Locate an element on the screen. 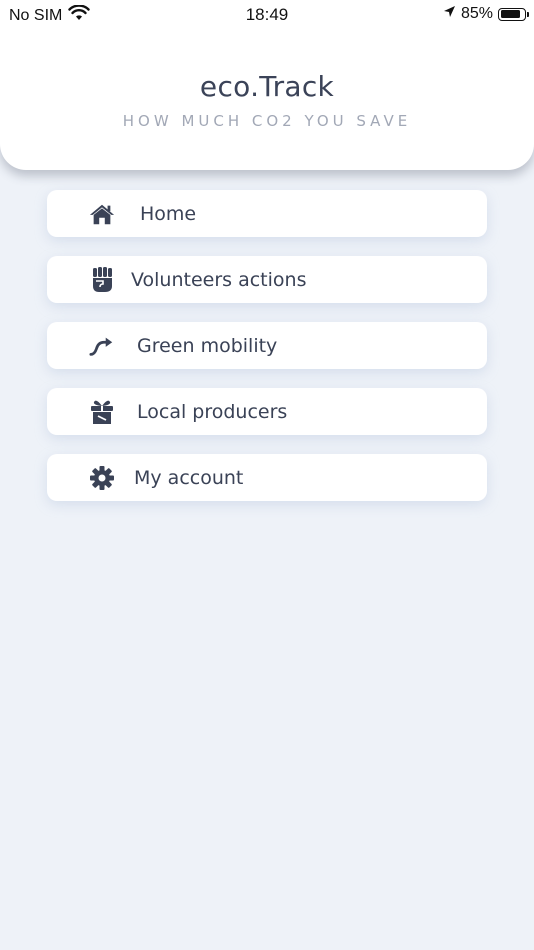  menu-item-label: My account is located at coordinates (189, 477).